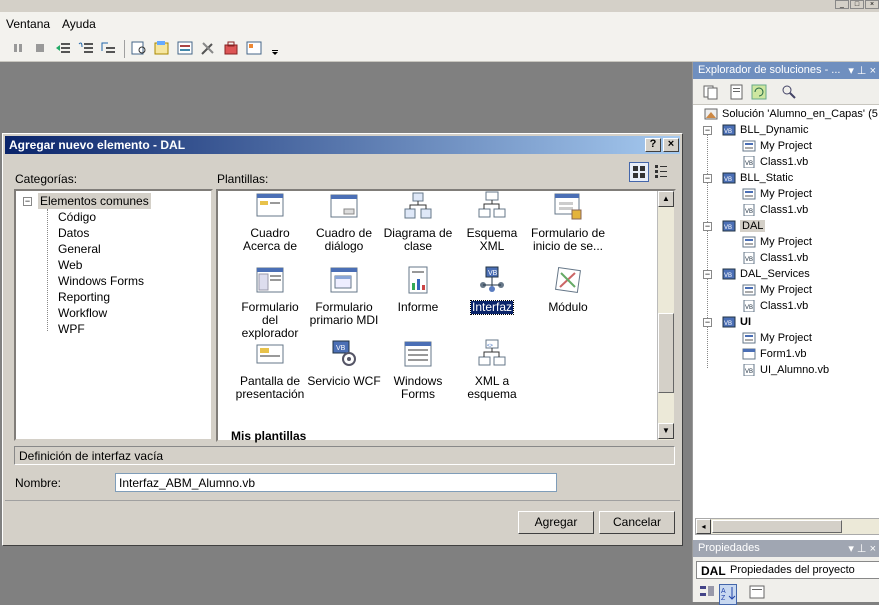 This screenshot has height=605, width=879. I want to click on toolbox-icon, so click(231, 48).